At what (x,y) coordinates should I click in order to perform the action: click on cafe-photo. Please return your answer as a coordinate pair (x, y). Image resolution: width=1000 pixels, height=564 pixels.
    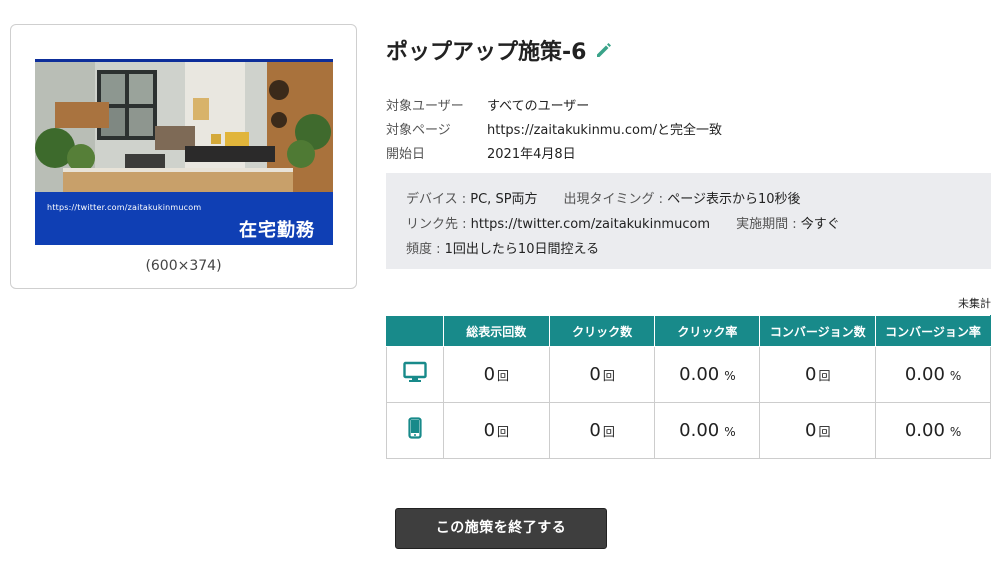
    Looking at the image, I should click on (184, 127).